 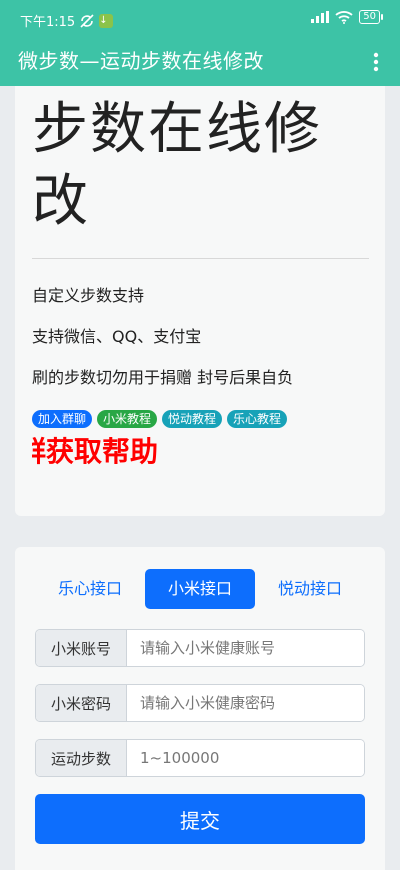 I want to click on more-vert-icon, so click(x=376, y=62).